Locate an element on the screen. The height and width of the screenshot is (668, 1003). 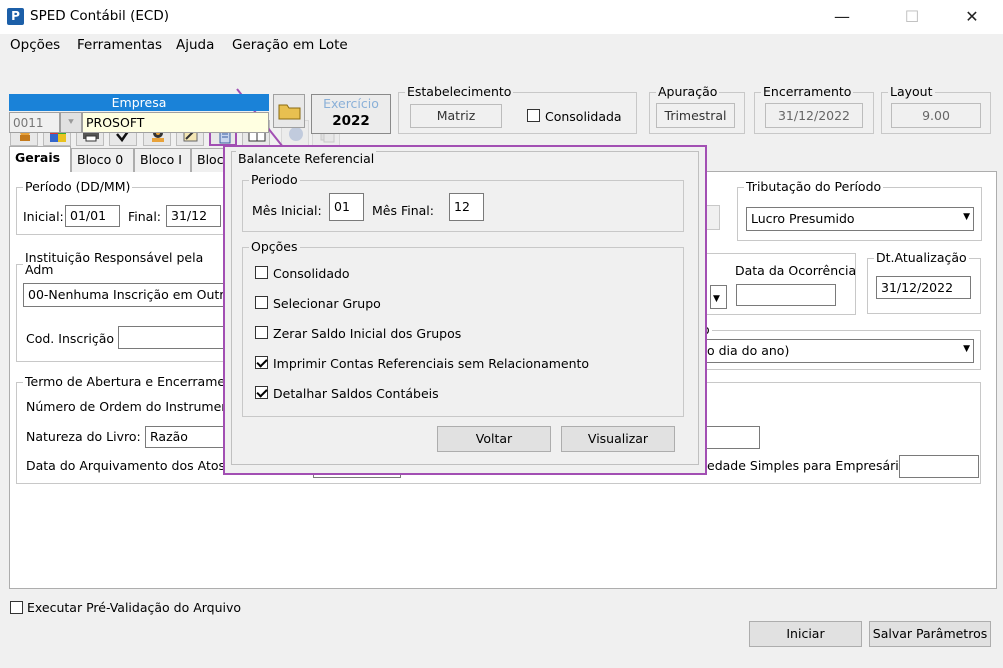
sociedade-simples-field is located at coordinates (939, 466).